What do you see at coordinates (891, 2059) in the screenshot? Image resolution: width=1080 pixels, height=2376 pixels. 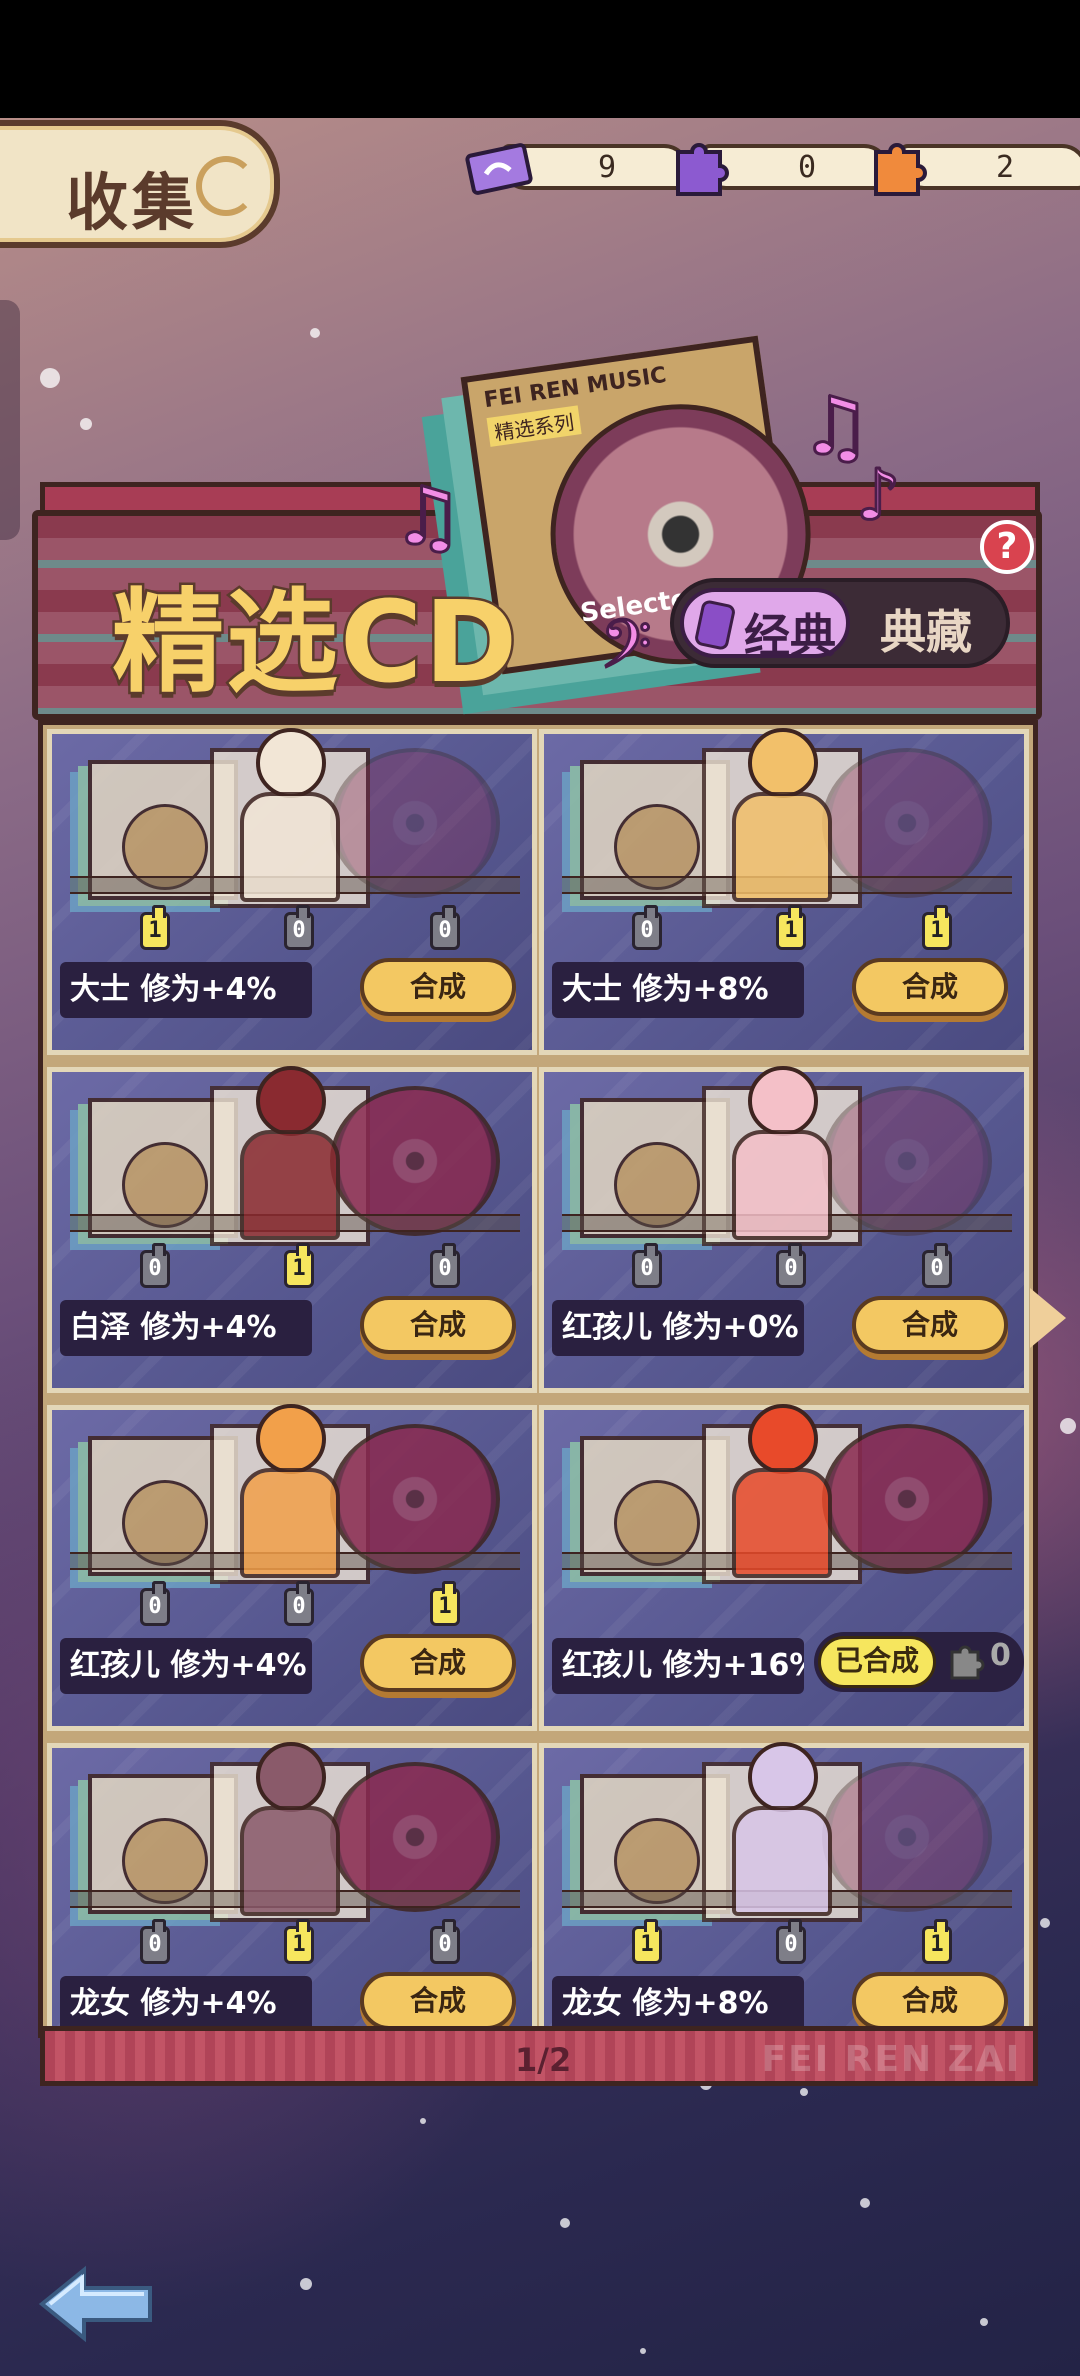 I see `brand-watermark: FEI REN ZAI` at bounding box center [891, 2059].